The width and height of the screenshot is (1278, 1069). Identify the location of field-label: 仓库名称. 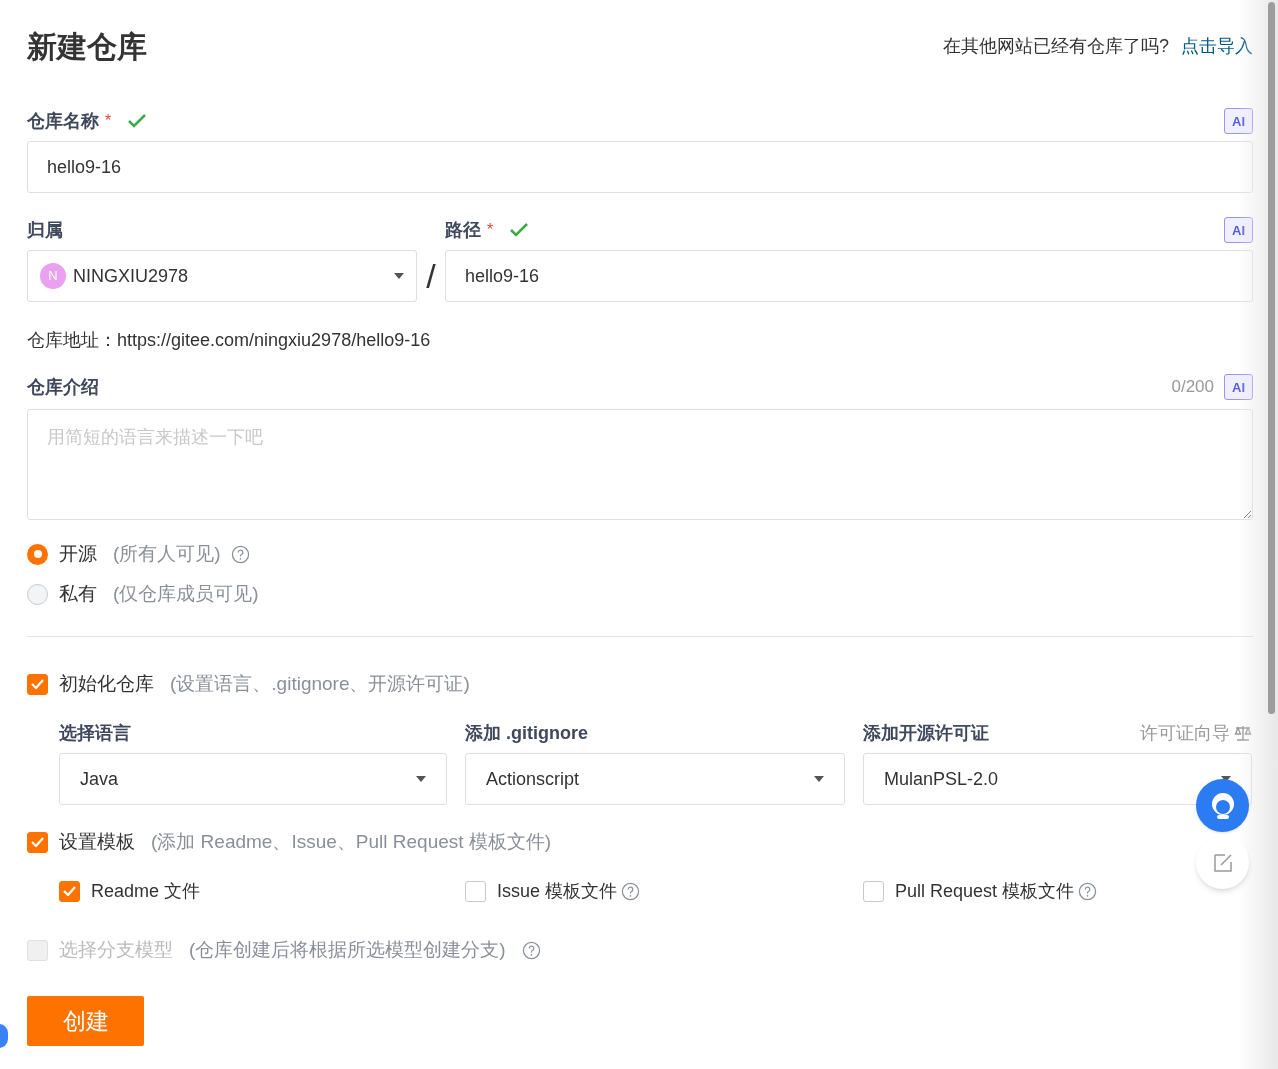
(63, 121).